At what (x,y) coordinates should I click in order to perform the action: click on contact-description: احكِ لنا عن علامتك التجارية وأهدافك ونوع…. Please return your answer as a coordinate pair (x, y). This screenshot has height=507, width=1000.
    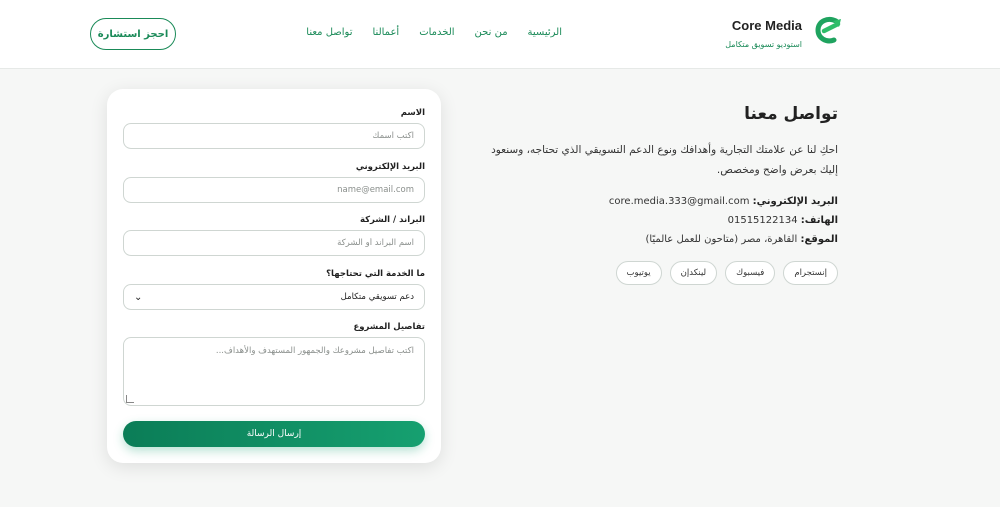
    Looking at the image, I should click on (664, 160).